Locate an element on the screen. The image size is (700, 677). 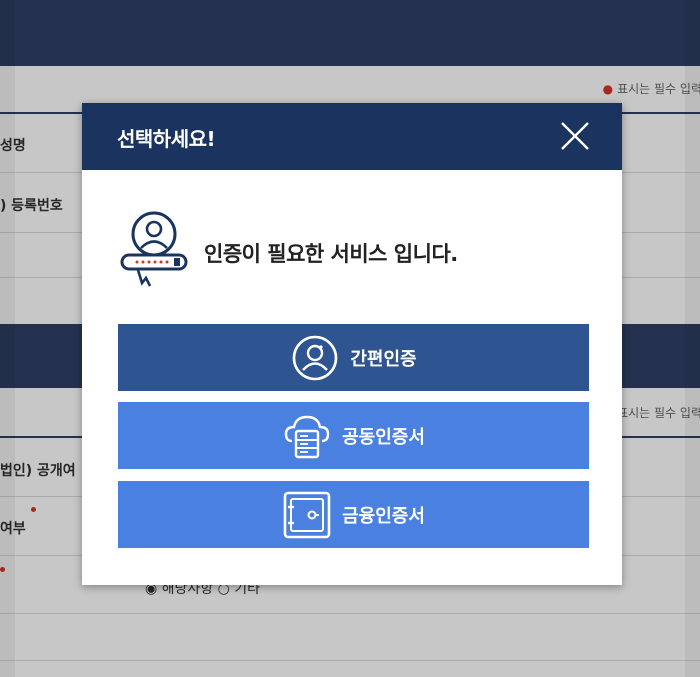
intro-section: 인증이 필요한 서비스 입니다. is located at coordinates (358, 253).